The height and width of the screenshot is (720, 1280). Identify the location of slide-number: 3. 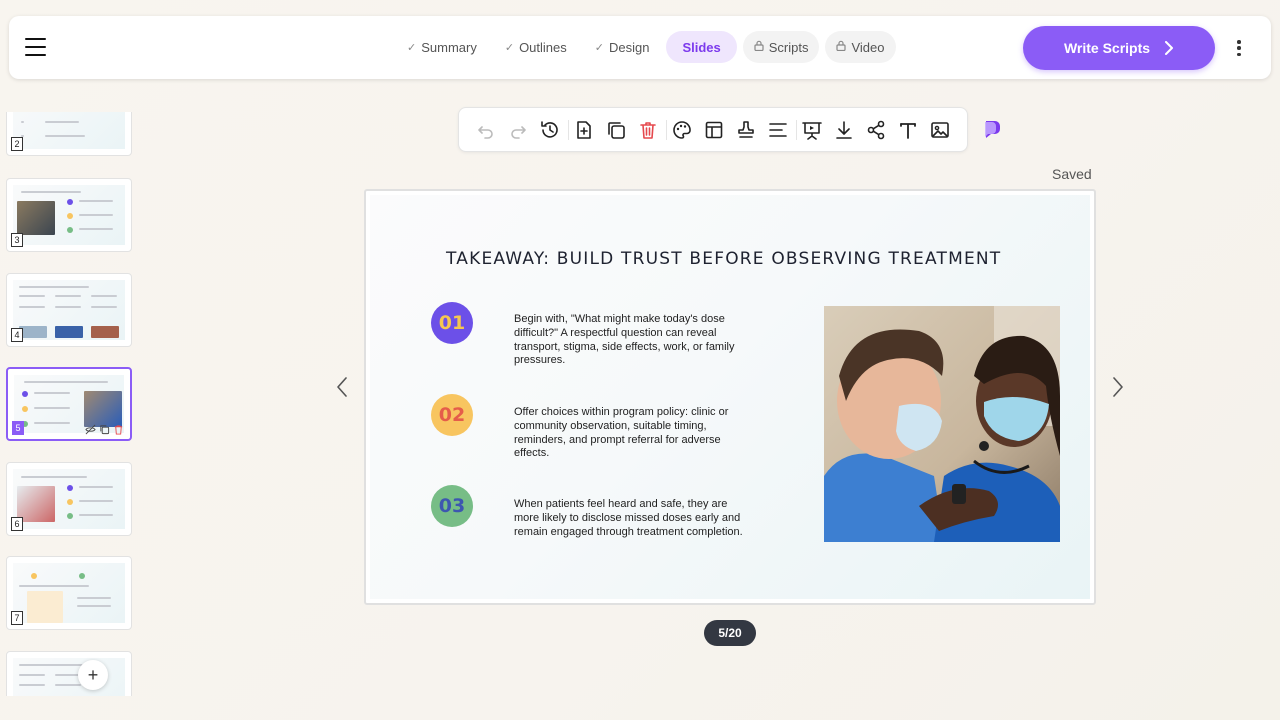
(17, 240).